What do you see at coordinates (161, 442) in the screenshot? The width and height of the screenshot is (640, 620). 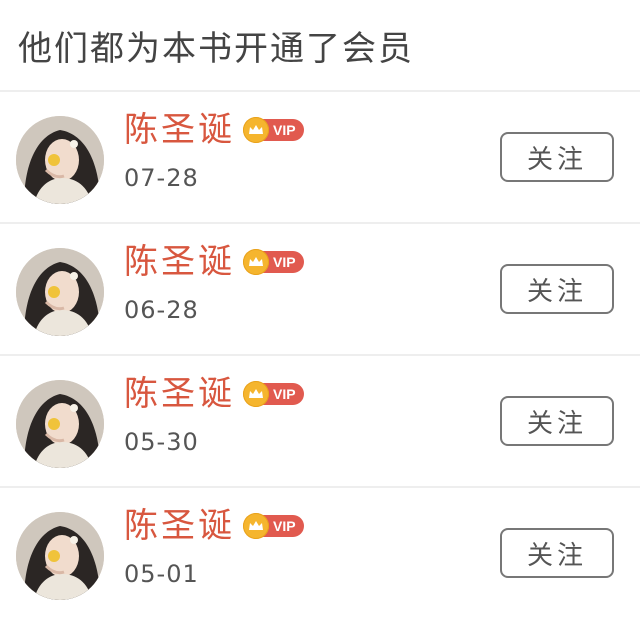 I see `join-date: 05-30` at bounding box center [161, 442].